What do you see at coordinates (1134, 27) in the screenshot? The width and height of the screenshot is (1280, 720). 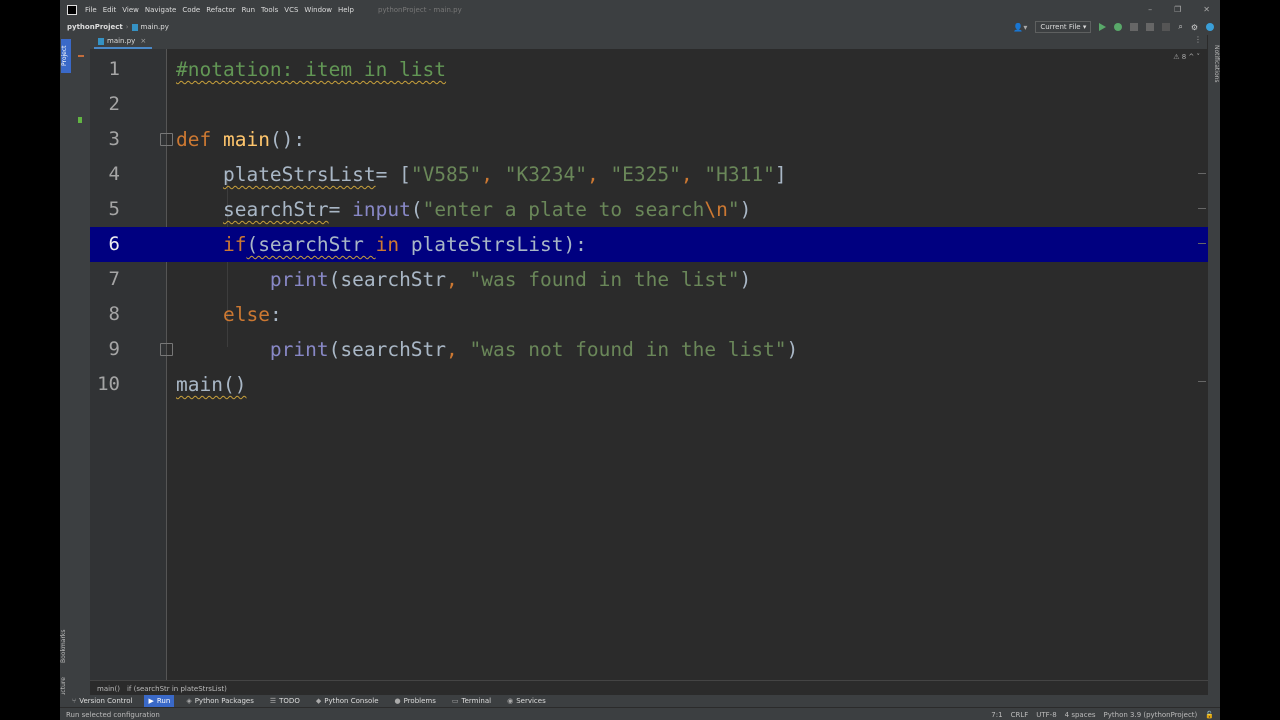 I see `coverage-icon` at bounding box center [1134, 27].